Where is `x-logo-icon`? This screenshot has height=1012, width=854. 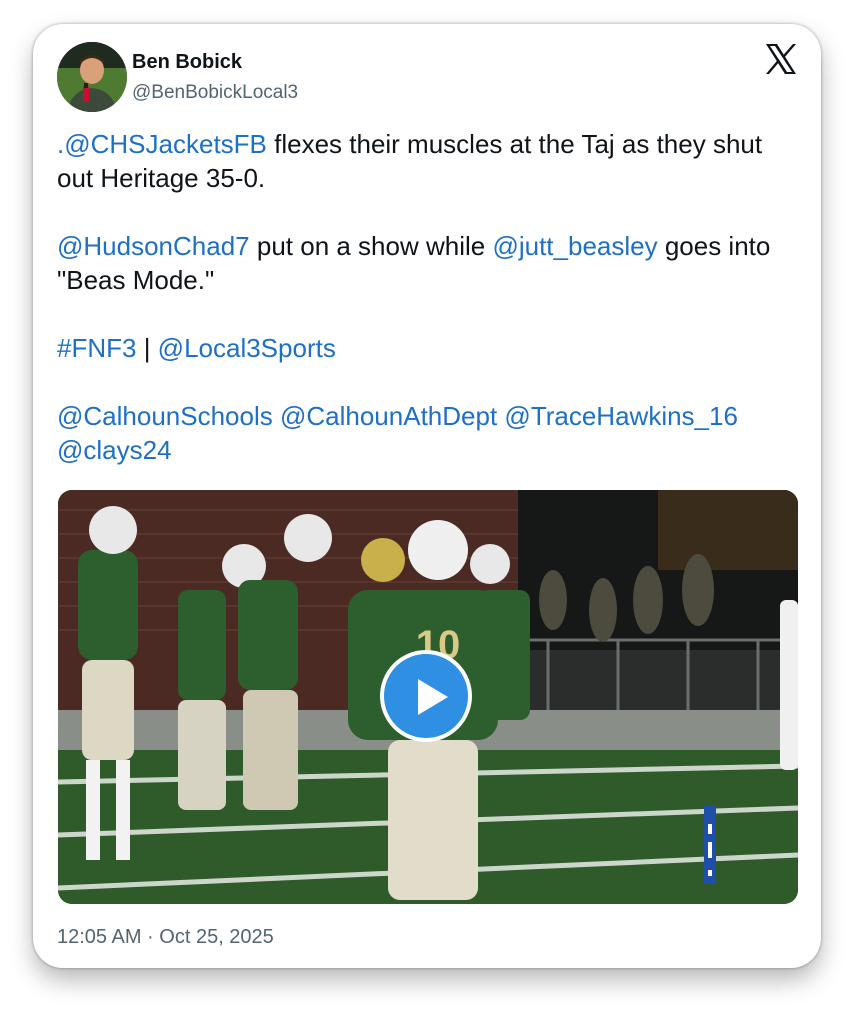 x-logo-icon is located at coordinates (781, 59).